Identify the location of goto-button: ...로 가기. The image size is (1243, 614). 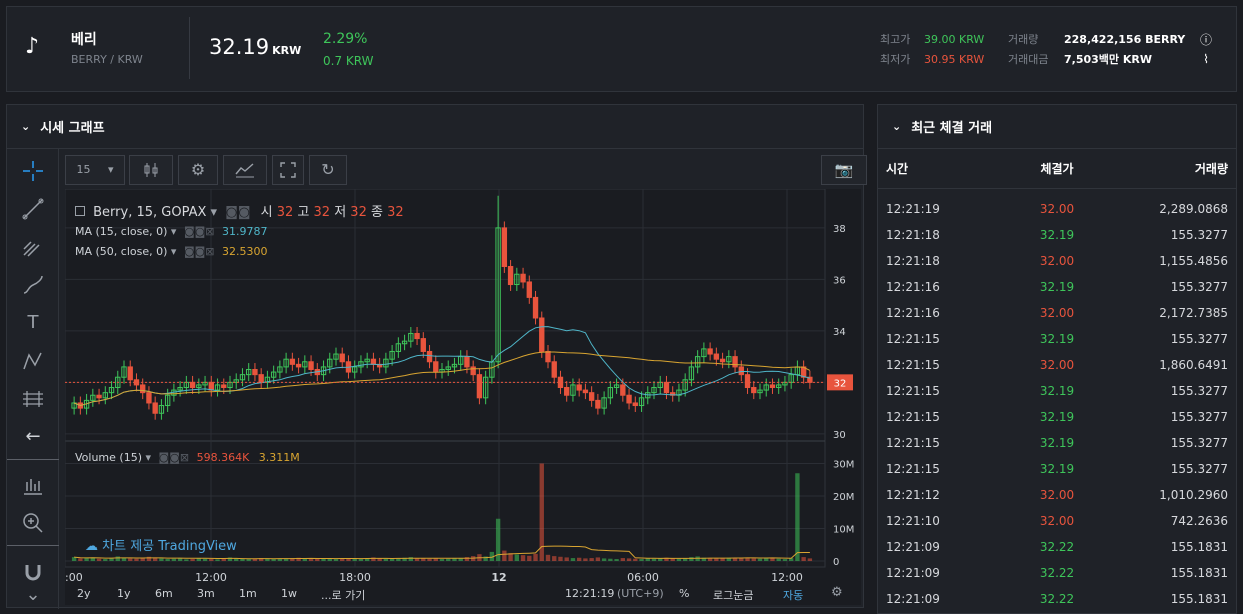
(343, 595).